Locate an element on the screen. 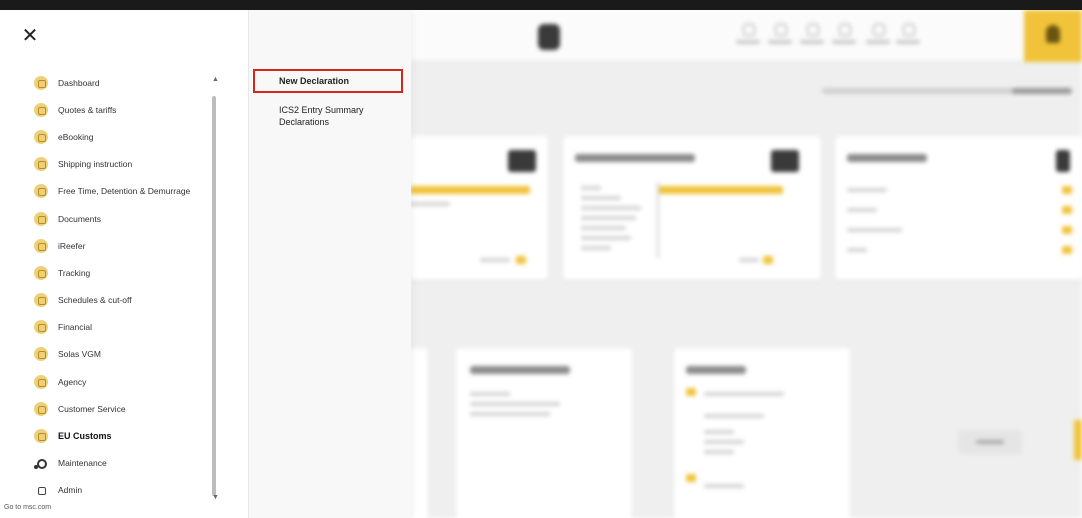 The width and height of the screenshot is (1082, 518). free-time-icon is located at coordinates (41, 191).